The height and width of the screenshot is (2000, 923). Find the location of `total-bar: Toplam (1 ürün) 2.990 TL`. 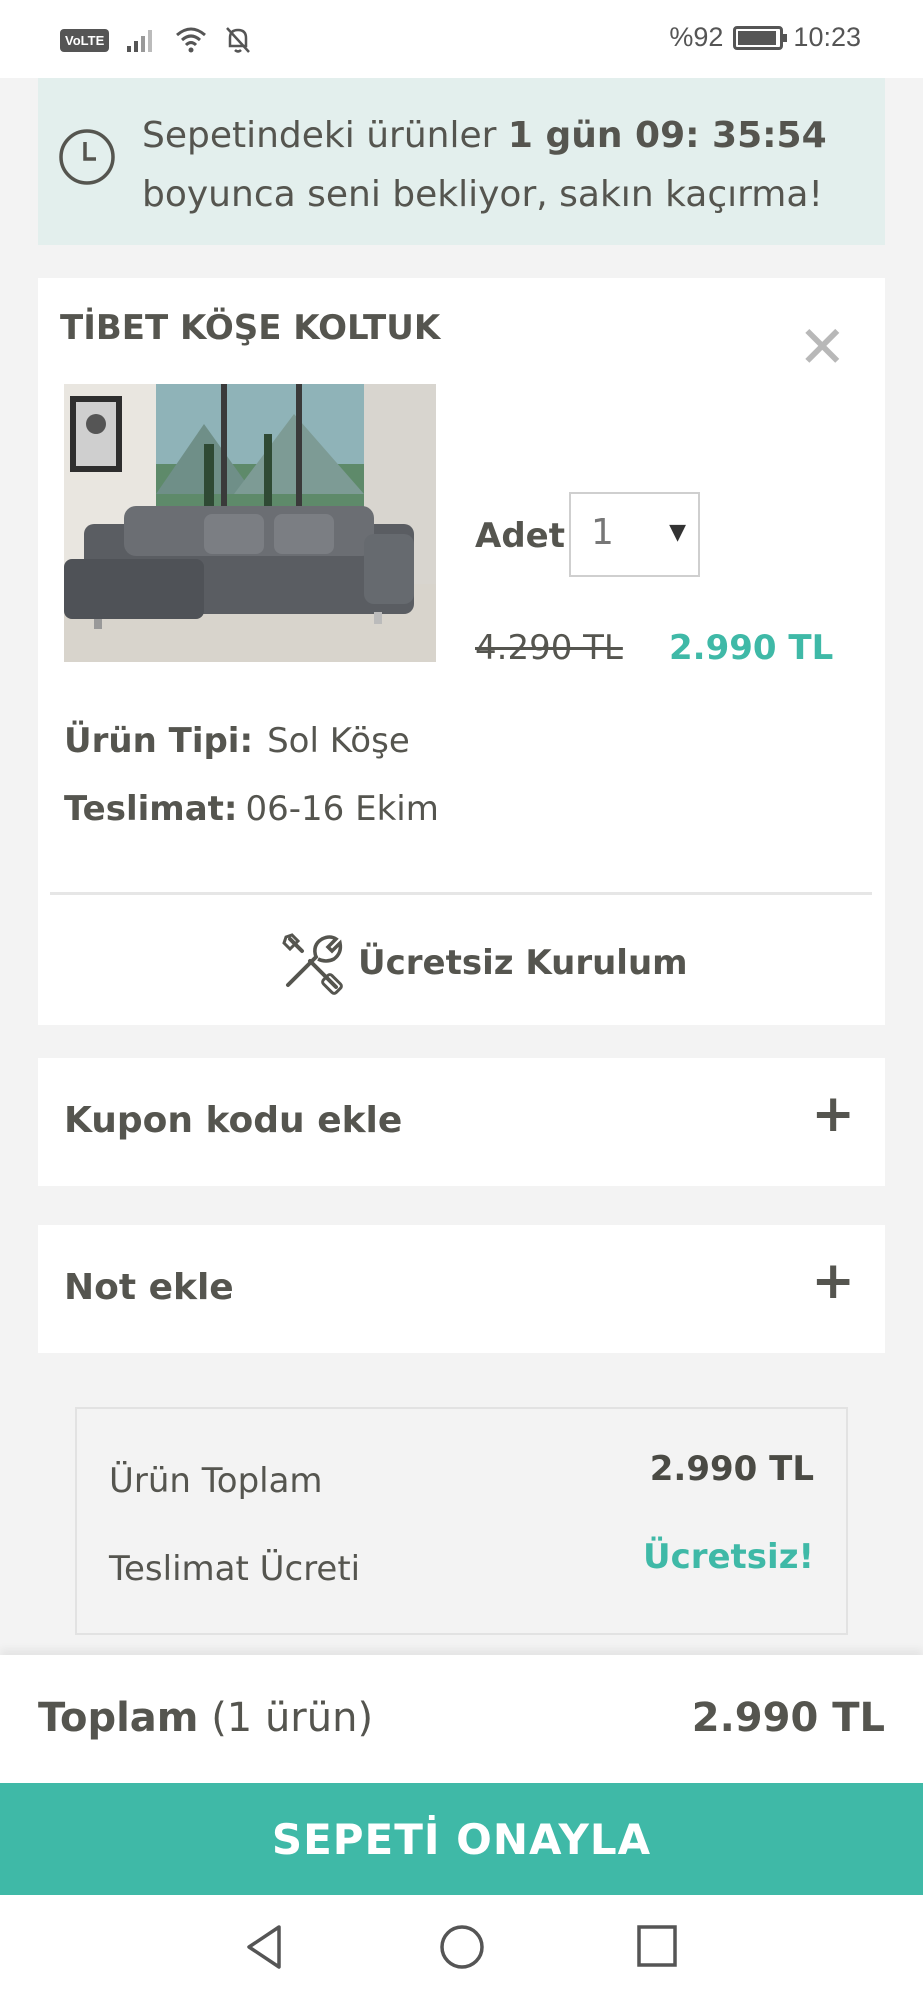

total-bar: Toplam (1 ürün) 2.990 TL is located at coordinates (461, 1719).